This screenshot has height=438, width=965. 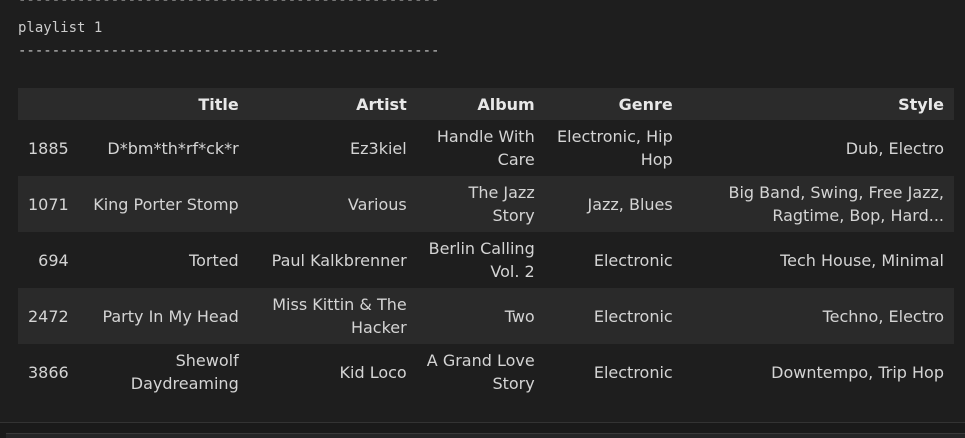 I want to click on header-album: Album, so click(x=506, y=104).